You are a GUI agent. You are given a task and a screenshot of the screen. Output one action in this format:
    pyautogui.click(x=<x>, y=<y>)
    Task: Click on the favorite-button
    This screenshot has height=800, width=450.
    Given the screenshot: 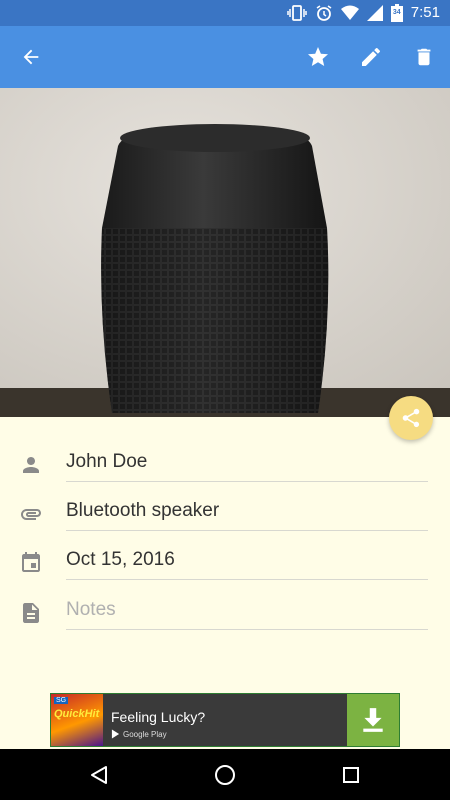 What is the action you would take?
    pyautogui.click(x=318, y=57)
    